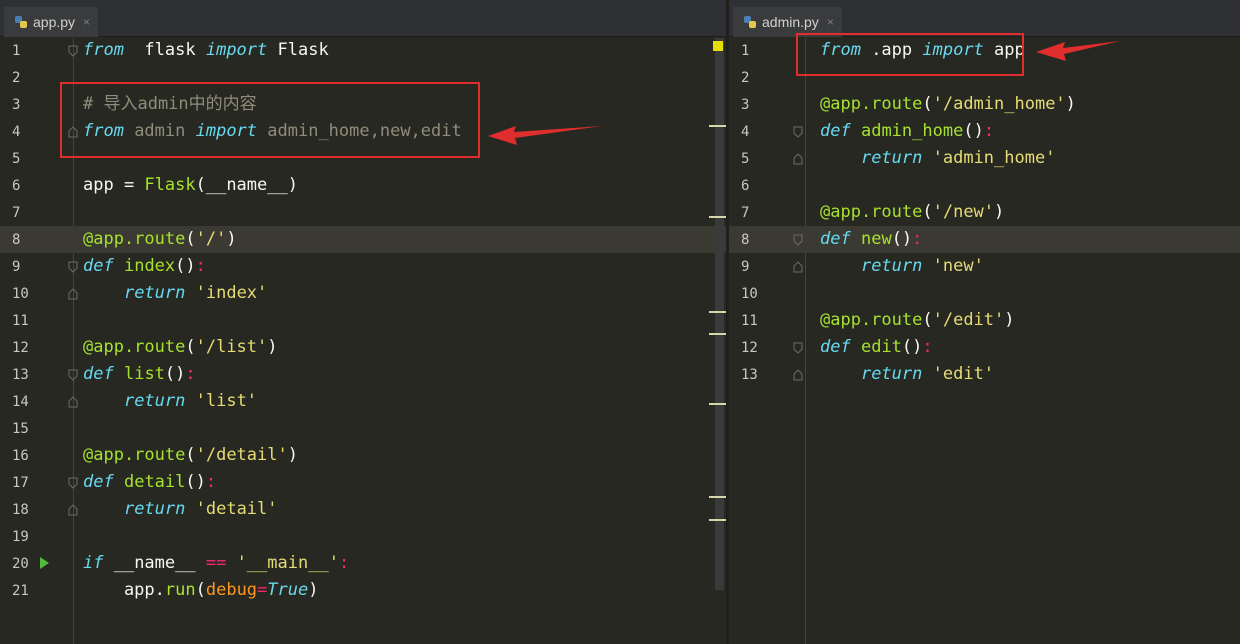 This screenshot has height=644, width=1240. I want to click on code-token: (__name__), so click(246, 185).